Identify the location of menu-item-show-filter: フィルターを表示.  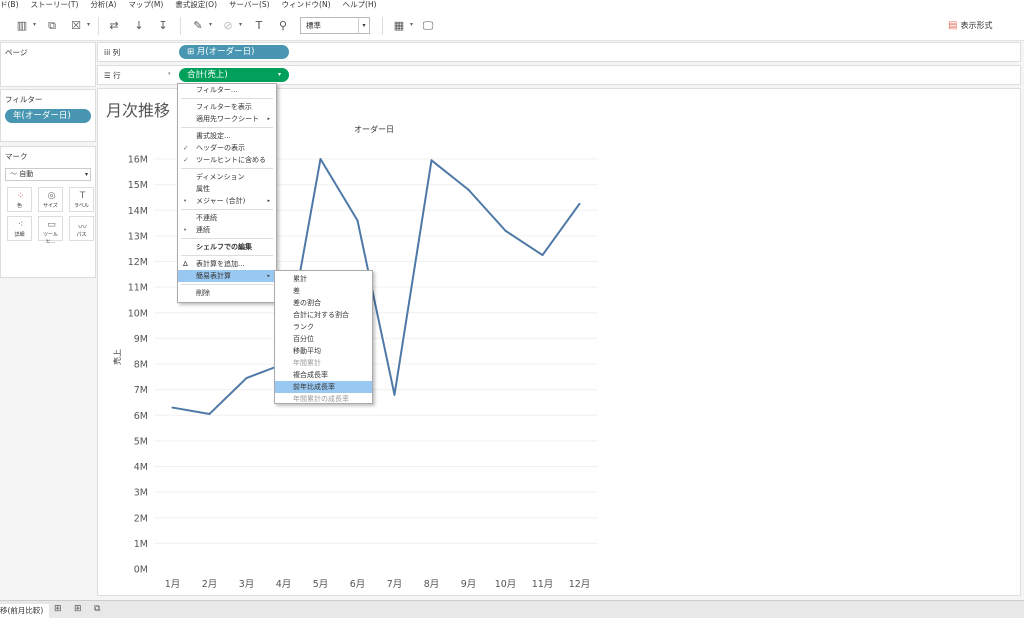
(227, 107).